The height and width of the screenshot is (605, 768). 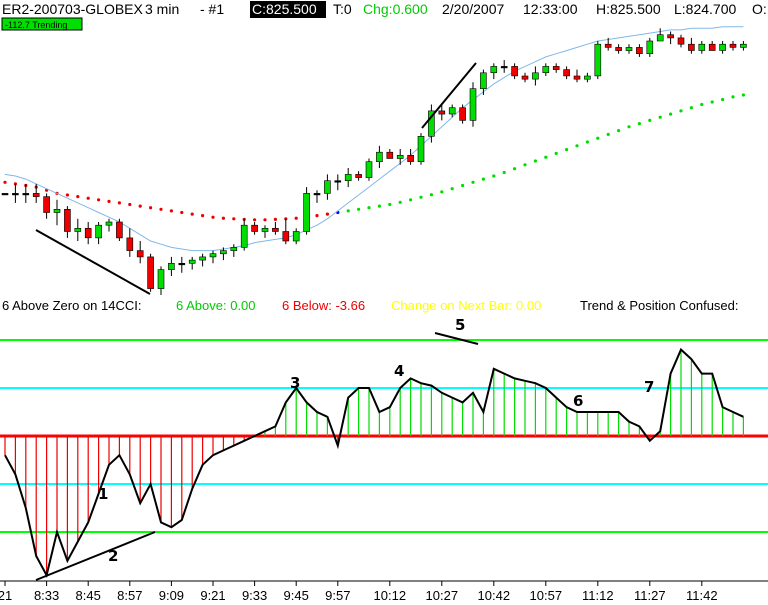 I want to click on header-change: Chg:0.600, so click(x=395, y=9).